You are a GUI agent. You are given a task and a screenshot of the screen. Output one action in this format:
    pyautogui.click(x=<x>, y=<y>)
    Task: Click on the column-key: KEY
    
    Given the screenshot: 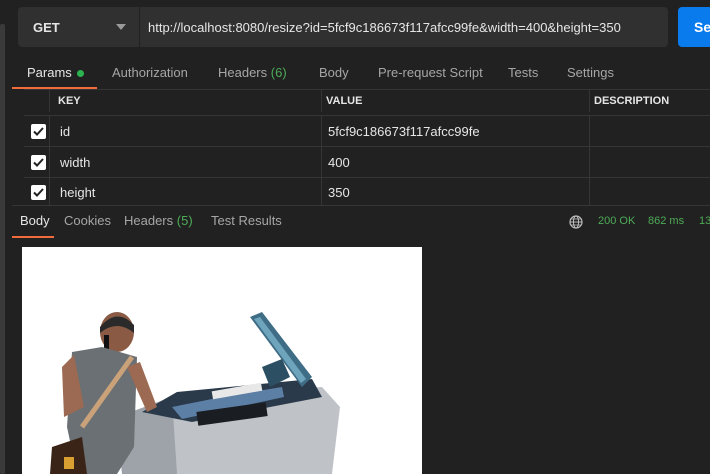 What is the action you would take?
    pyautogui.click(x=186, y=101)
    